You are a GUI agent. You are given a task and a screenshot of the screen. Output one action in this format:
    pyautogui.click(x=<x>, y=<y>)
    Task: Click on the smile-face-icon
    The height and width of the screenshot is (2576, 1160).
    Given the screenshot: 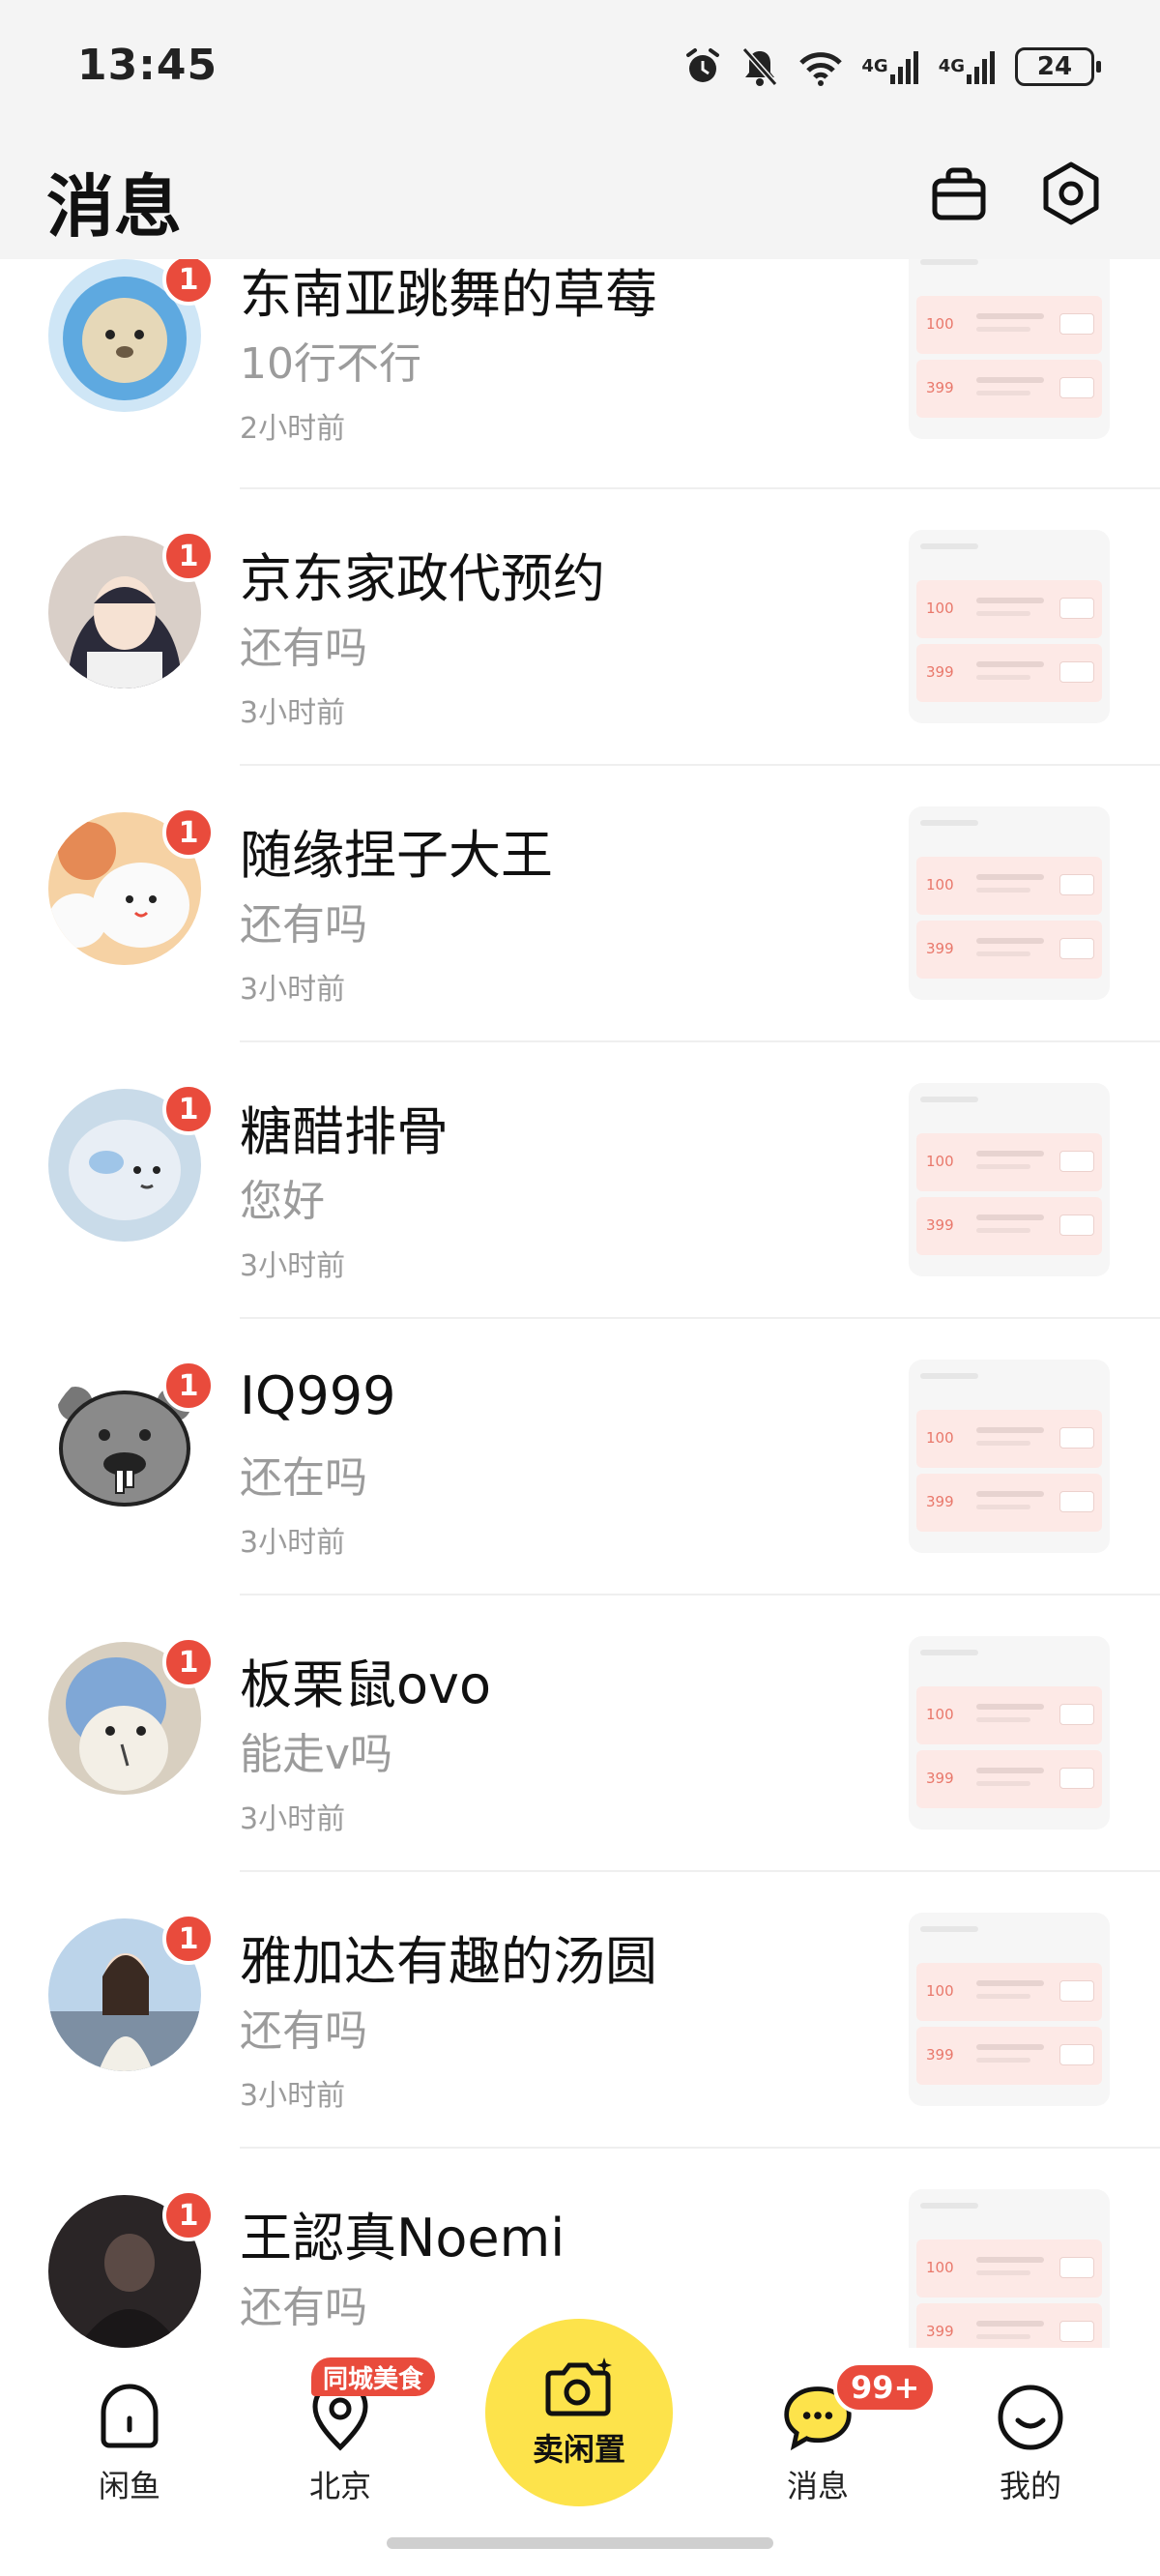 What is the action you would take?
    pyautogui.click(x=1030, y=2417)
    